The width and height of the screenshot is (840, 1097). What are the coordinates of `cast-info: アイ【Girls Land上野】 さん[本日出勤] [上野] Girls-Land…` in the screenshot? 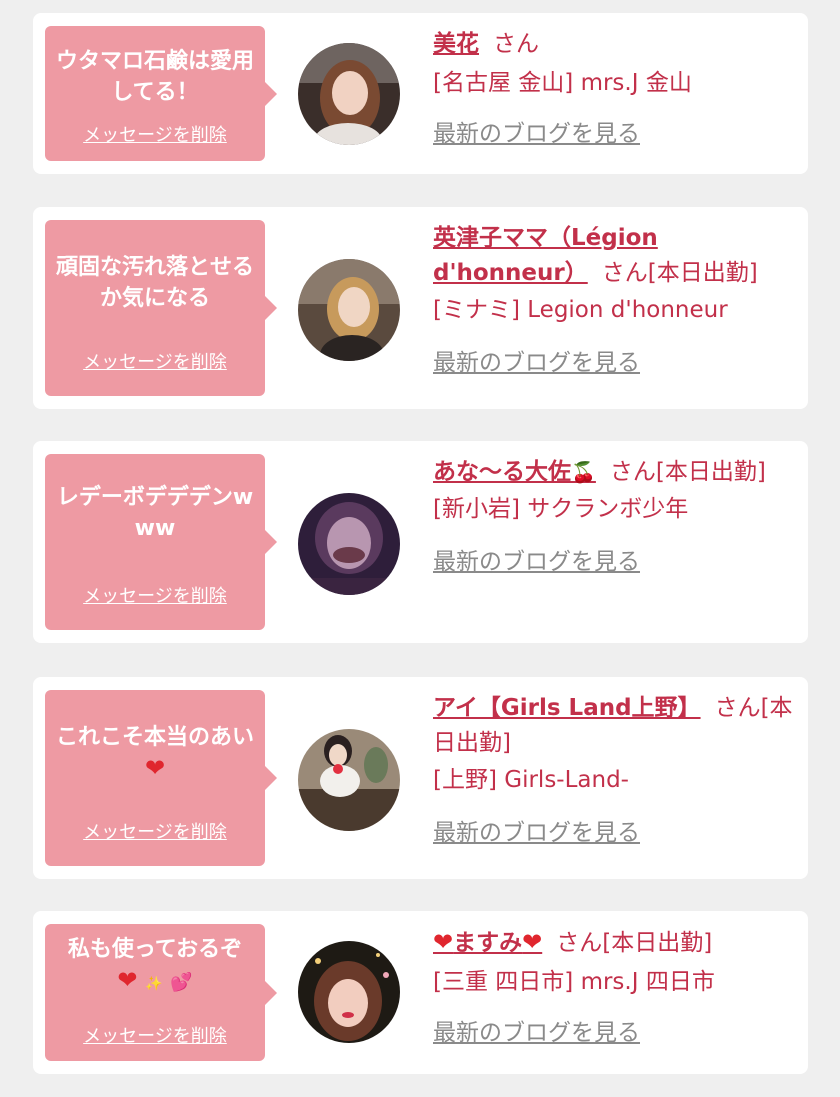 It's located at (613, 771).